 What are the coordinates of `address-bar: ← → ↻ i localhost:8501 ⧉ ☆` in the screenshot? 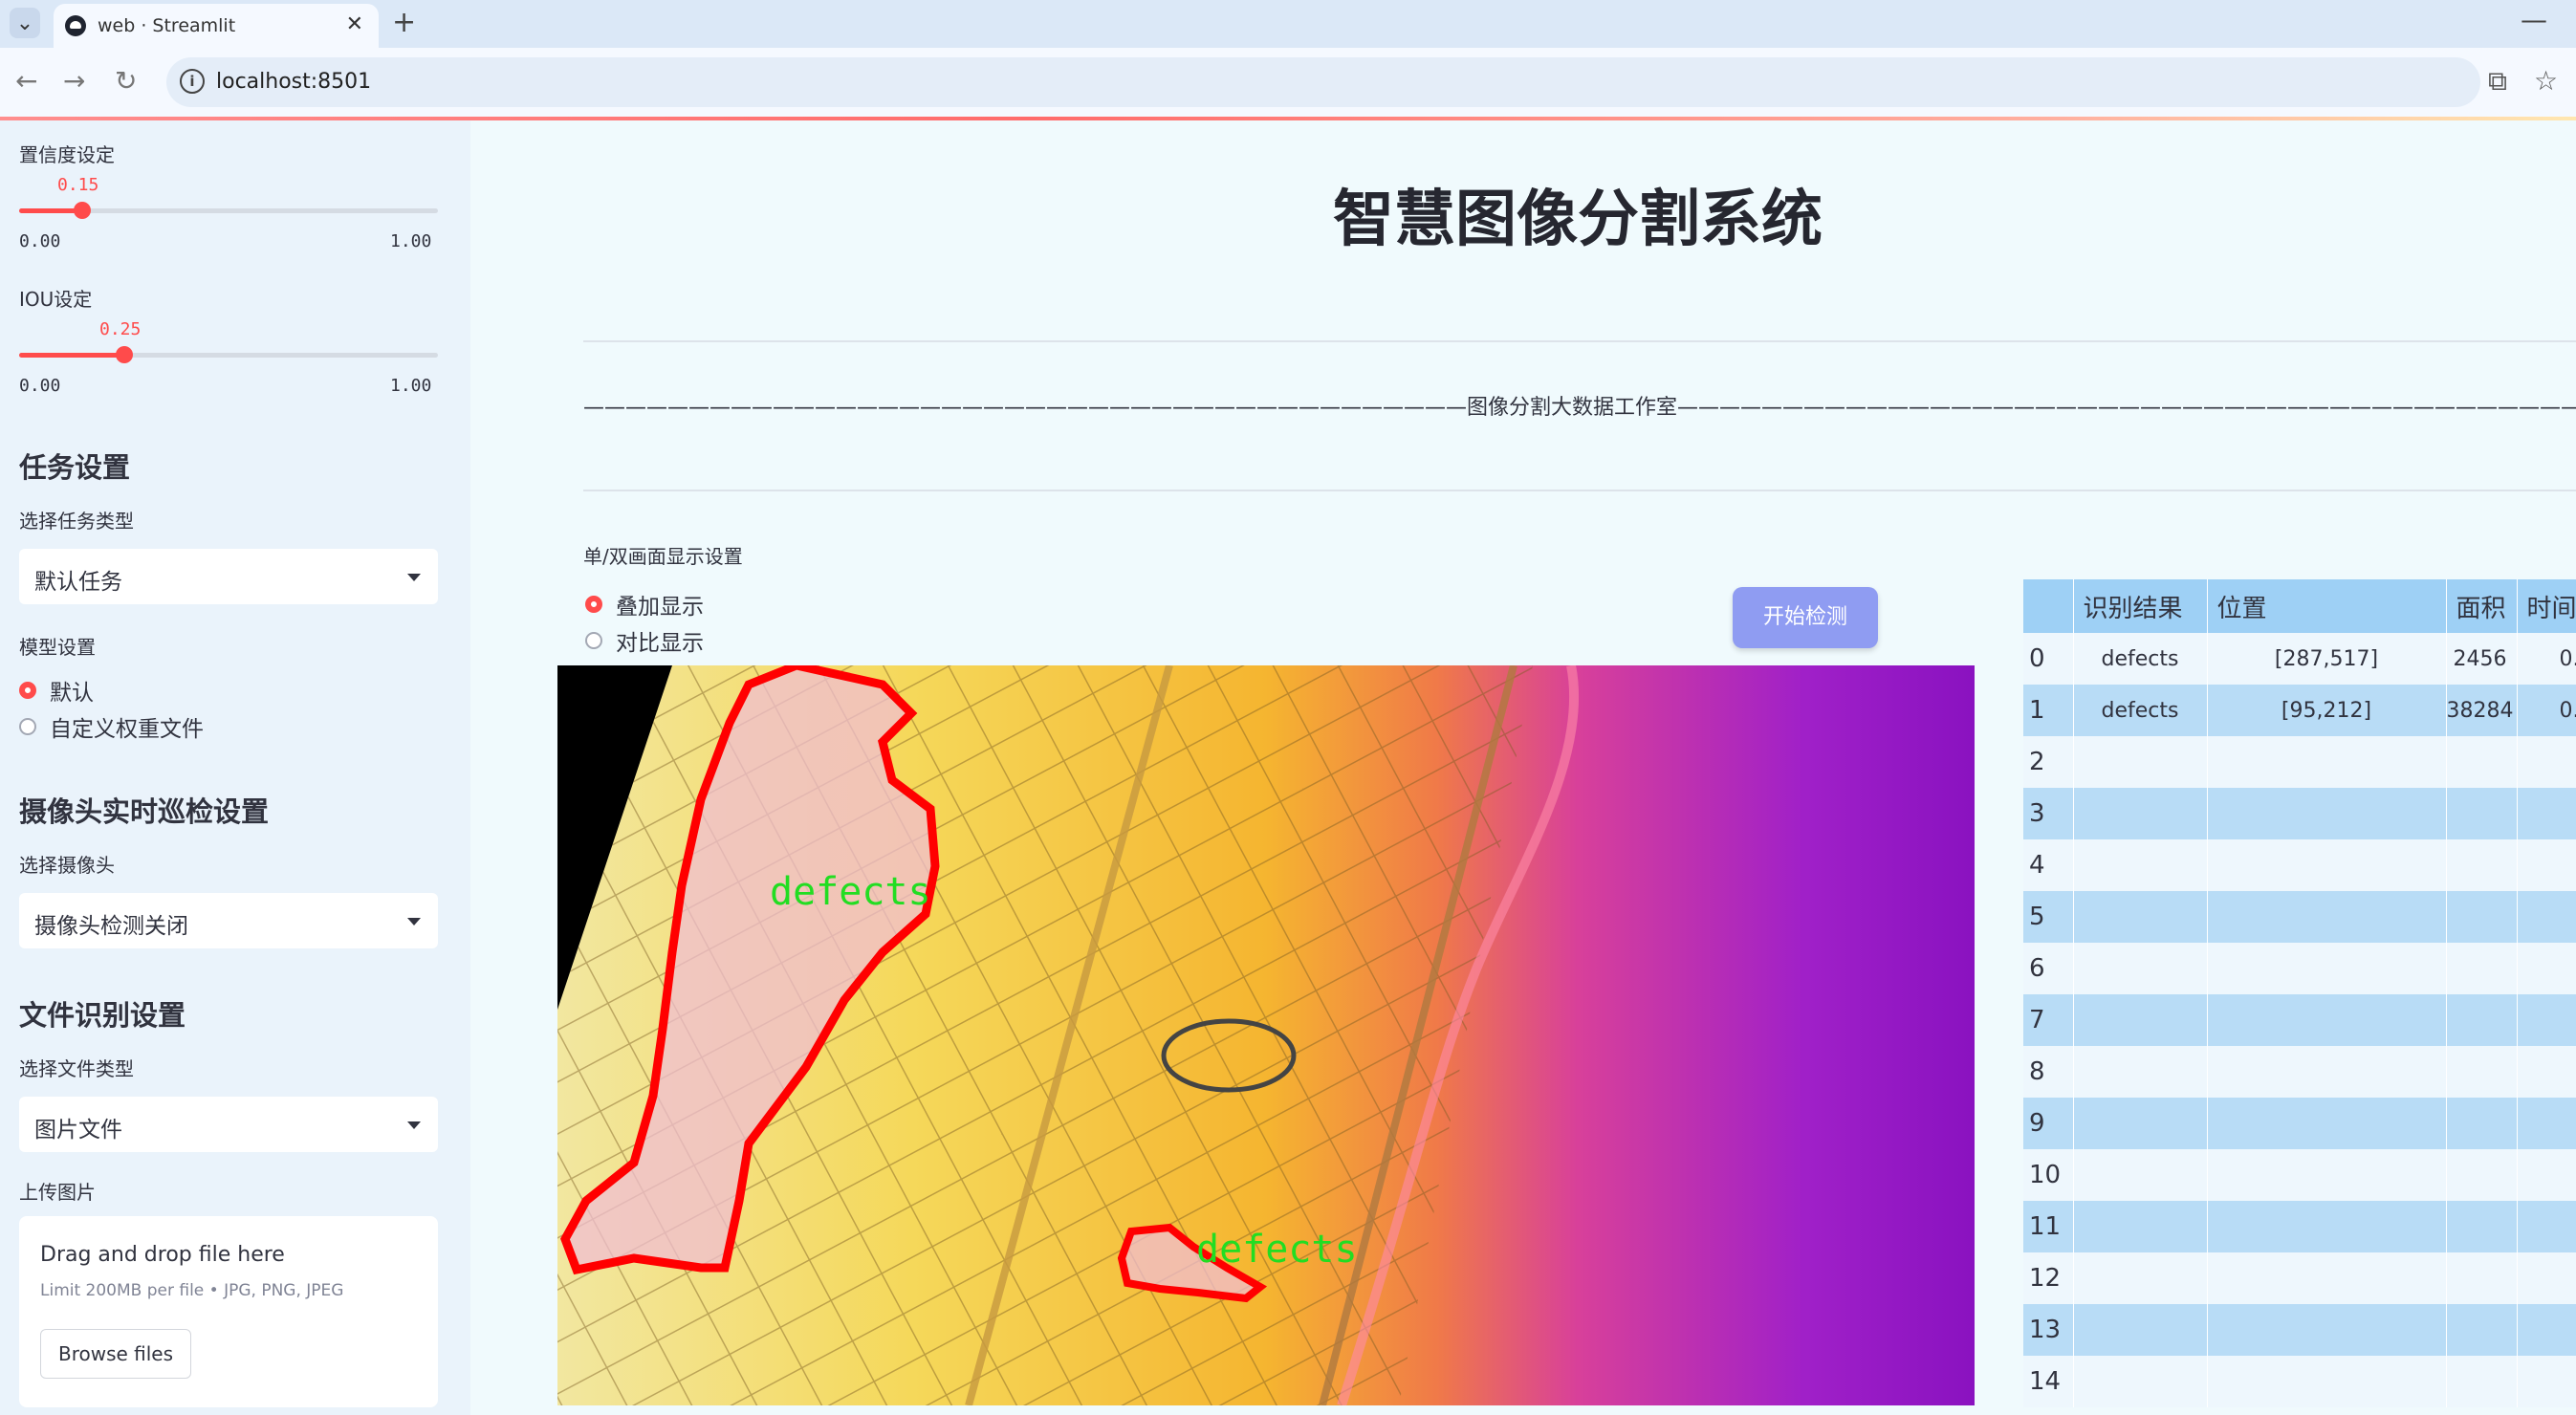 It's located at (1288, 82).